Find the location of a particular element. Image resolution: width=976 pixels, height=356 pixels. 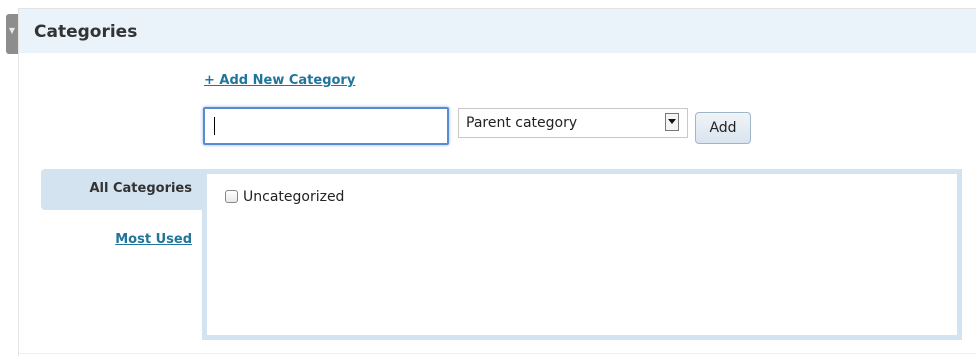

metabox-header: Categories is located at coordinates (497, 31).